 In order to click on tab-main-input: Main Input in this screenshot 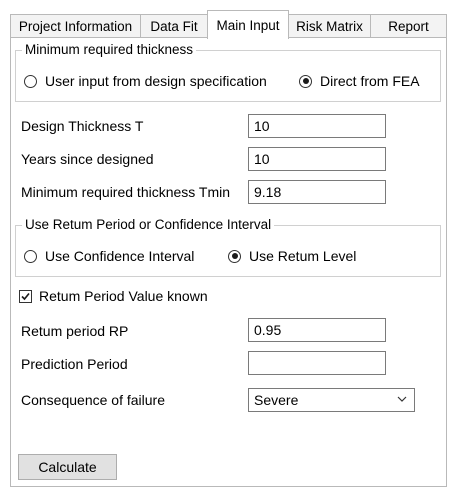, I will do `click(248, 24)`.